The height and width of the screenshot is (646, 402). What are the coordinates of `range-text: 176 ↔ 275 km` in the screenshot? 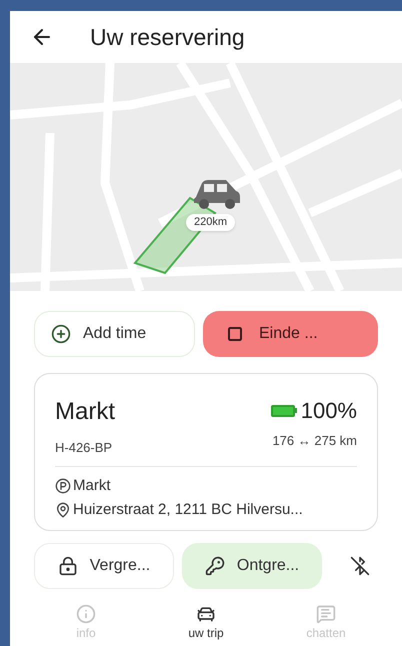 It's located at (314, 441).